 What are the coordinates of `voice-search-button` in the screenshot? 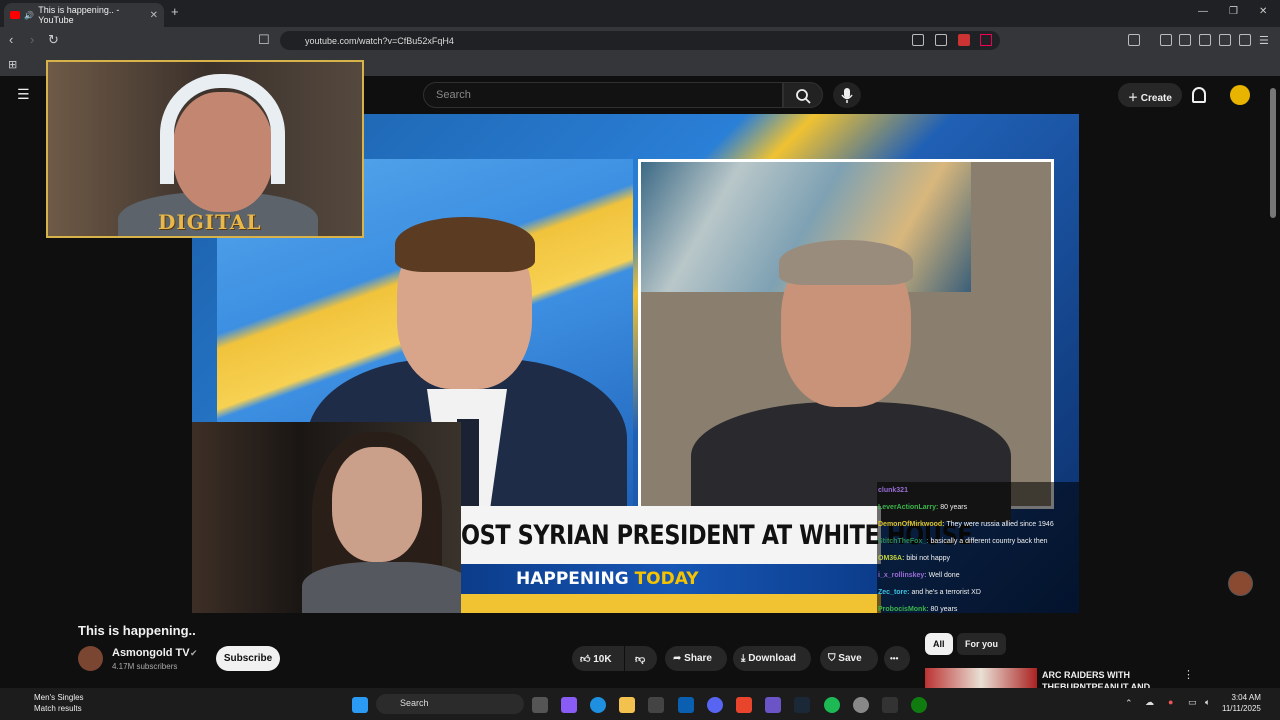 It's located at (847, 95).